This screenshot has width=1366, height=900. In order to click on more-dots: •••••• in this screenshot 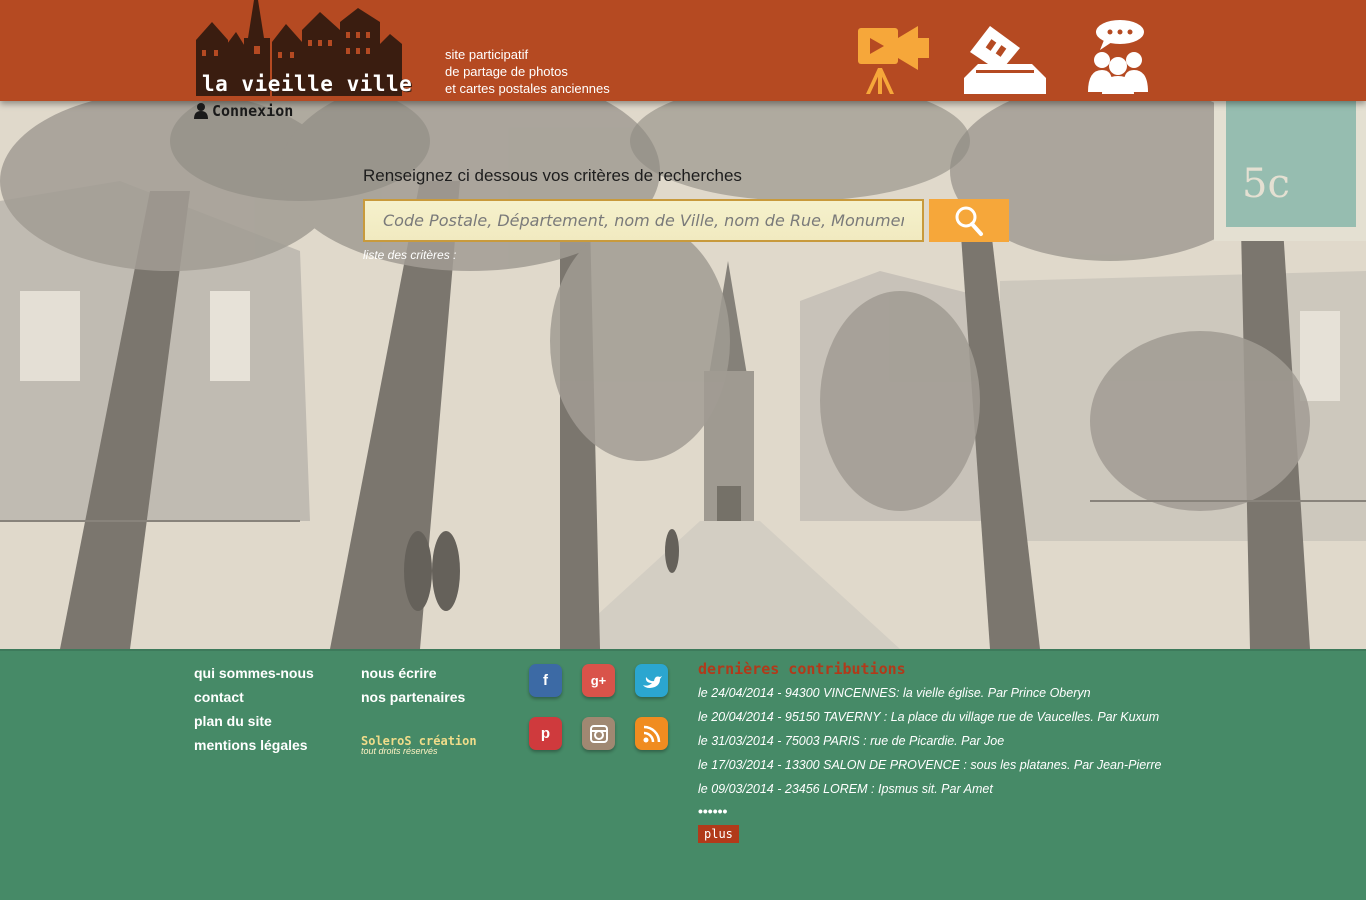, I will do `click(713, 811)`.